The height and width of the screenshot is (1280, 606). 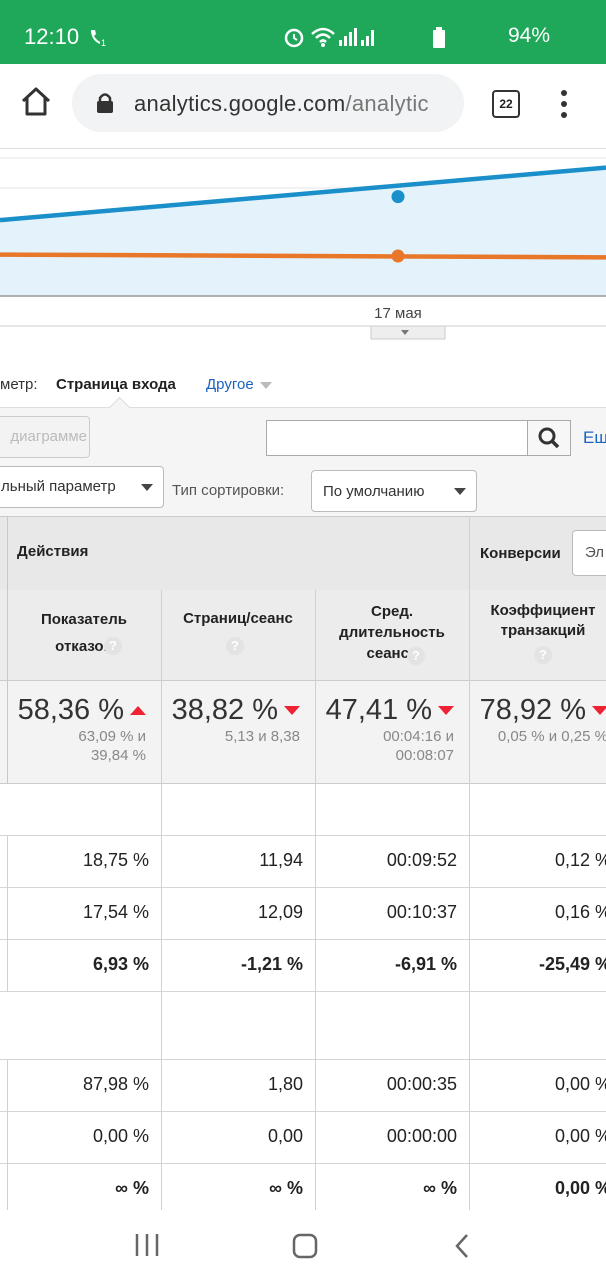 What do you see at coordinates (551, 736) in the screenshot?
I see `totals-comparison: 0,05 % и 0,25 %` at bounding box center [551, 736].